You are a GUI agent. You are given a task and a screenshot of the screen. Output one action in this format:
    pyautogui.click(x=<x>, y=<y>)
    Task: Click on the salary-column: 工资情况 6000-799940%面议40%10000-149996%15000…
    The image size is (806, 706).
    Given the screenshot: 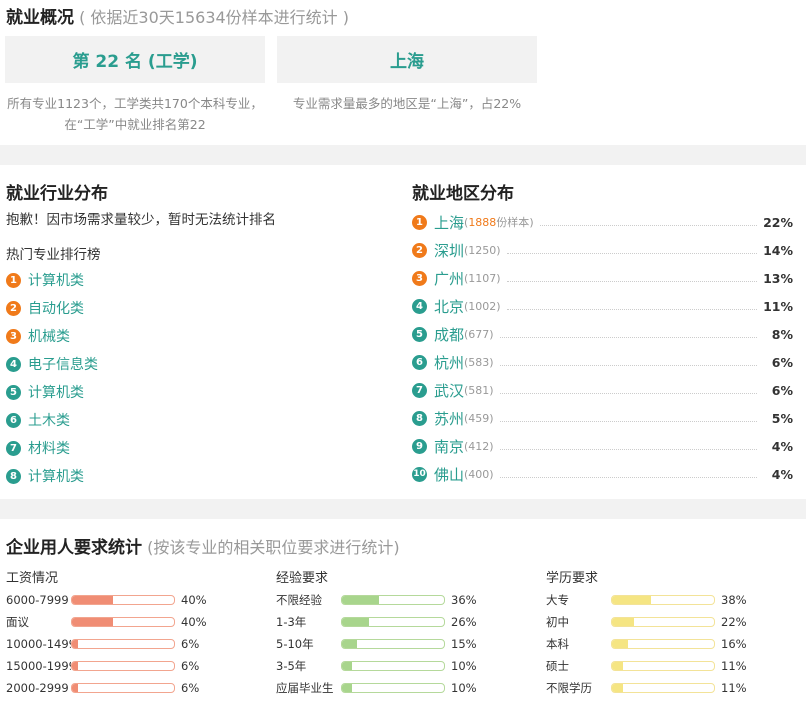 What is the action you would take?
    pyautogui.click(x=106, y=633)
    